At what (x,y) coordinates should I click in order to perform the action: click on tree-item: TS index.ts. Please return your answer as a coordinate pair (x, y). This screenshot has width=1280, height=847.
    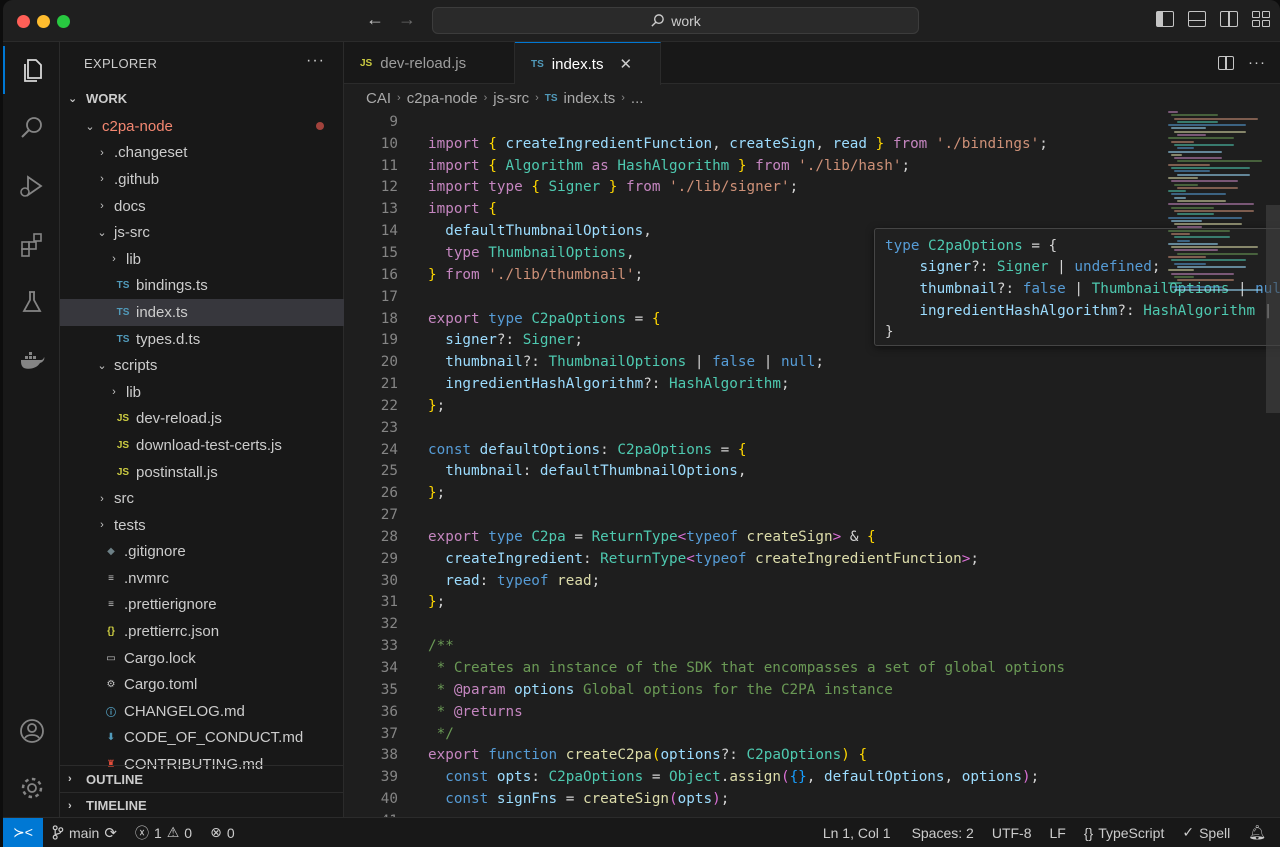
    Looking at the image, I should click on (202, 312).